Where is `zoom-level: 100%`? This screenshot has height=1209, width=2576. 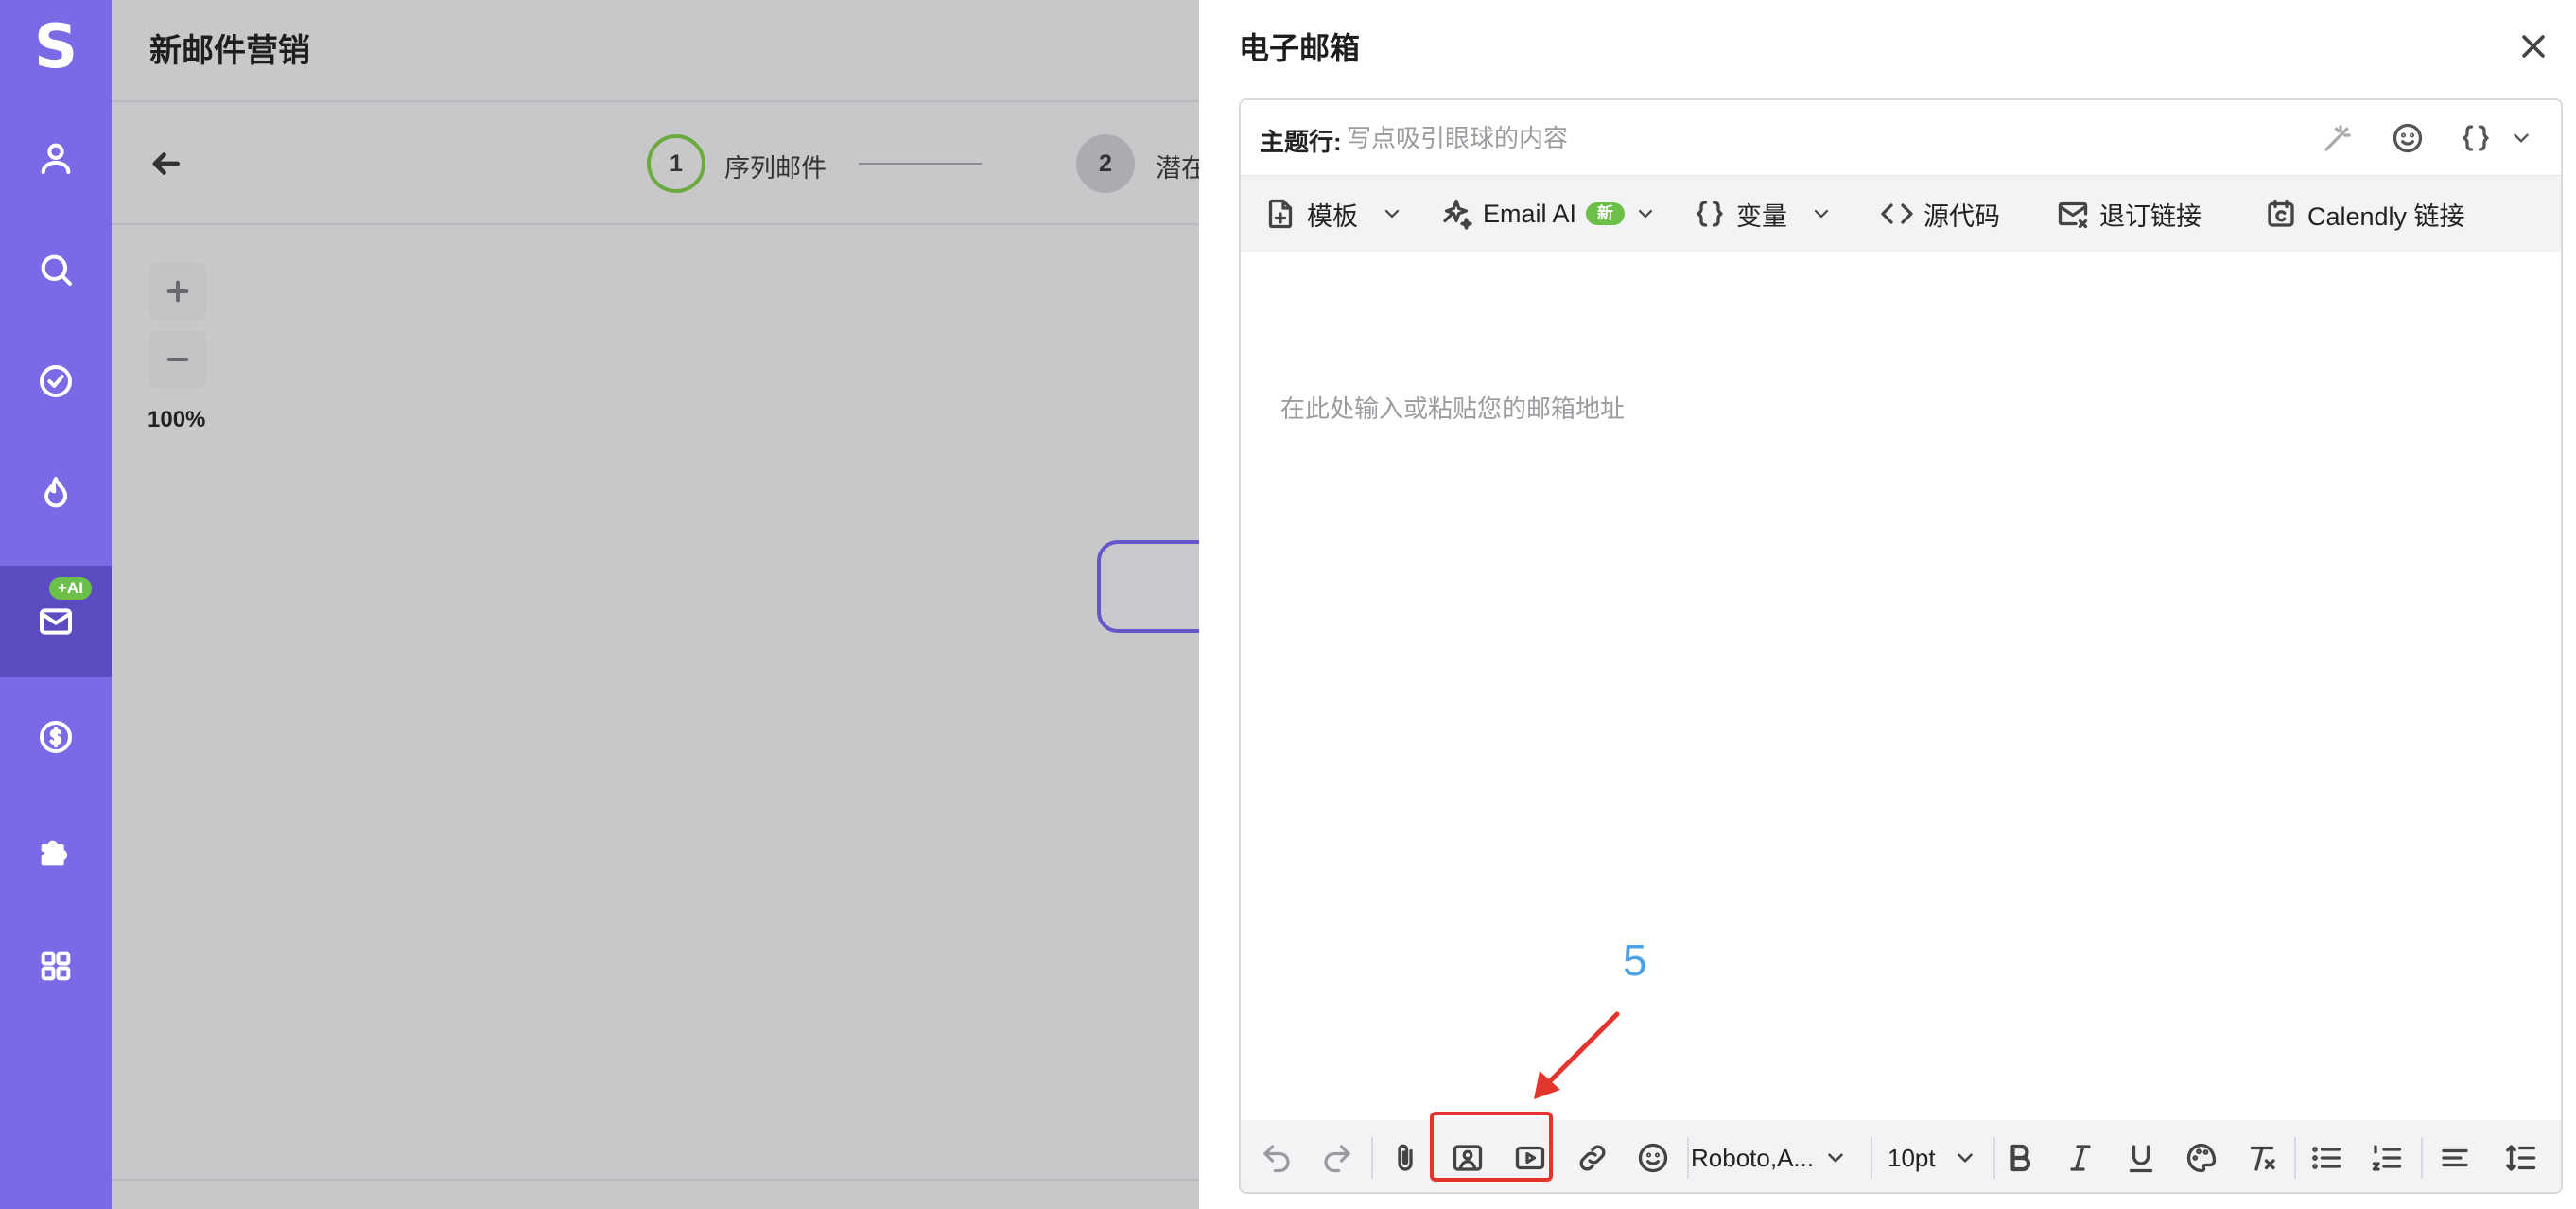
zoom-level: 100% is located at coordinates (177, 419).